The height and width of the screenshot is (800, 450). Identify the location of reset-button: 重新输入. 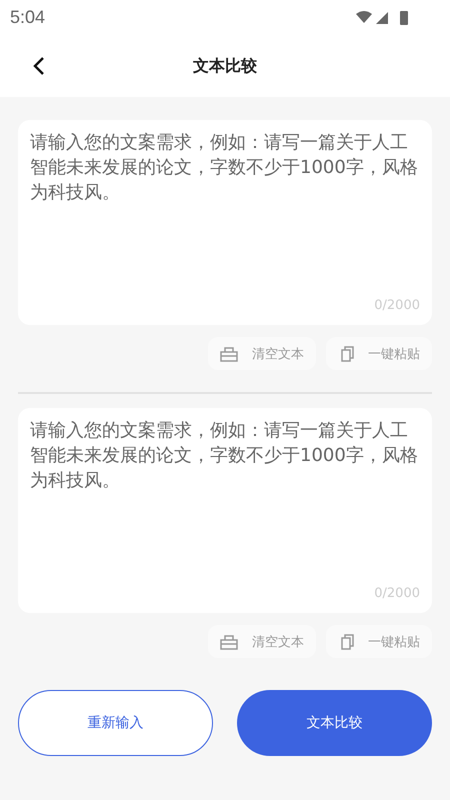
(115, 723).